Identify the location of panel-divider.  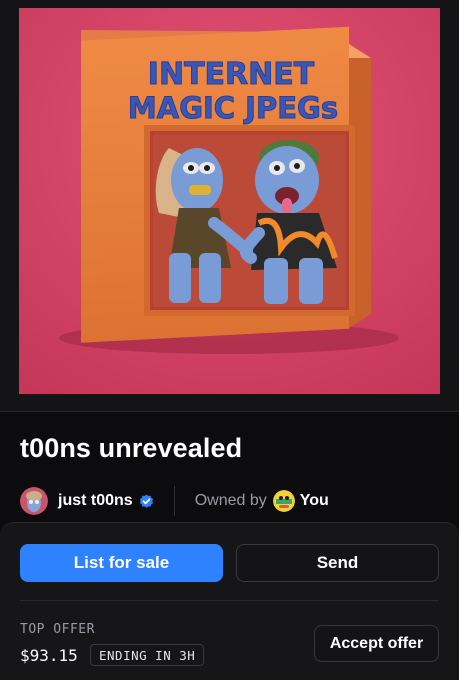
(229, 600).